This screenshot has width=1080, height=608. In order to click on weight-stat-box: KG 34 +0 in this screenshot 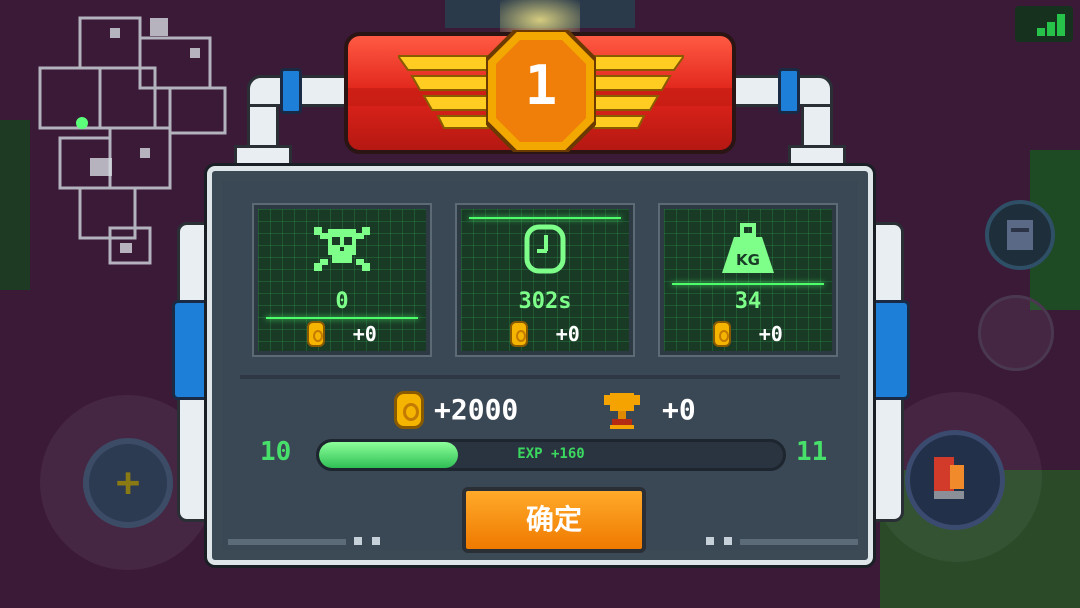, I will do `click(748, 280)`.